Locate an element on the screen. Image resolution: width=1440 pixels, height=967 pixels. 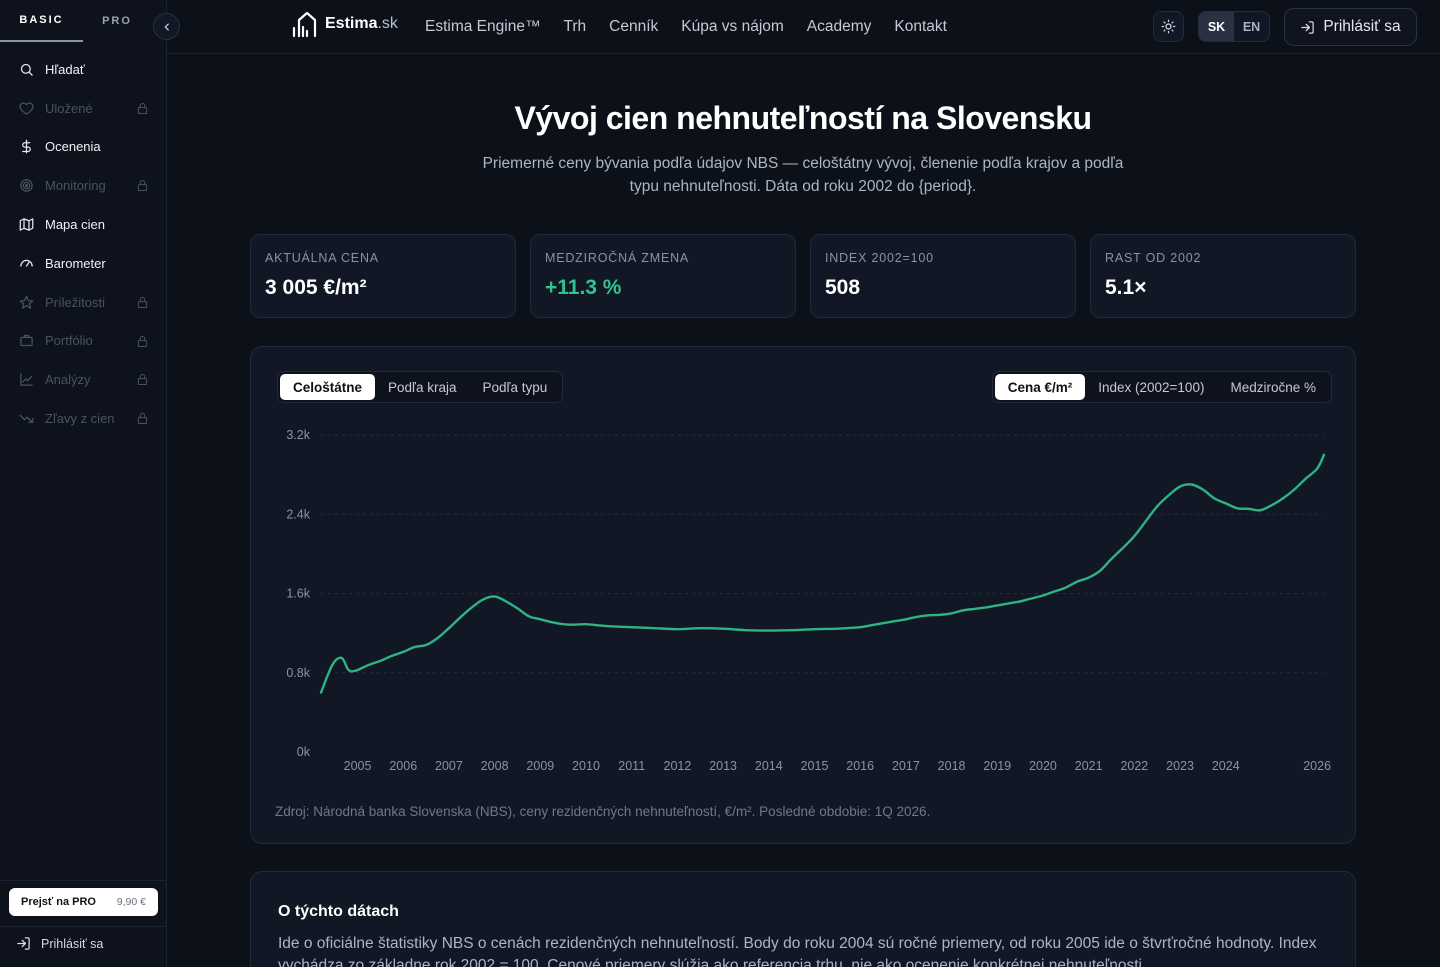
x-tick-label: 2024 is located at coordinates (1226, 766).